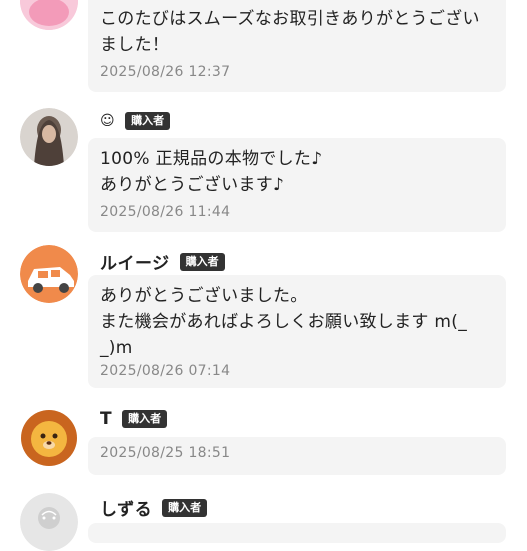 The width and height of the screenshot is (527, 551). Describe the element at coordinates (283, 322) in the screenshot. I see `review-message: ありがとうございました。 また機会があればよろしくお願い致します m(_ _)m` at that location.